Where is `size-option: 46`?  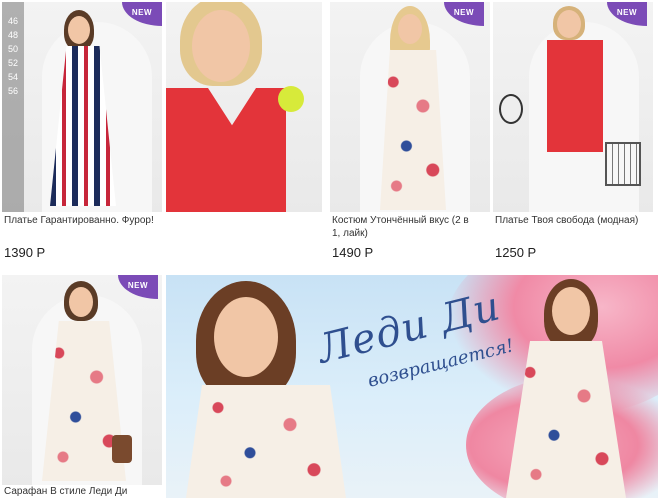
size-option: 46 is located at coordinates (13, 21).